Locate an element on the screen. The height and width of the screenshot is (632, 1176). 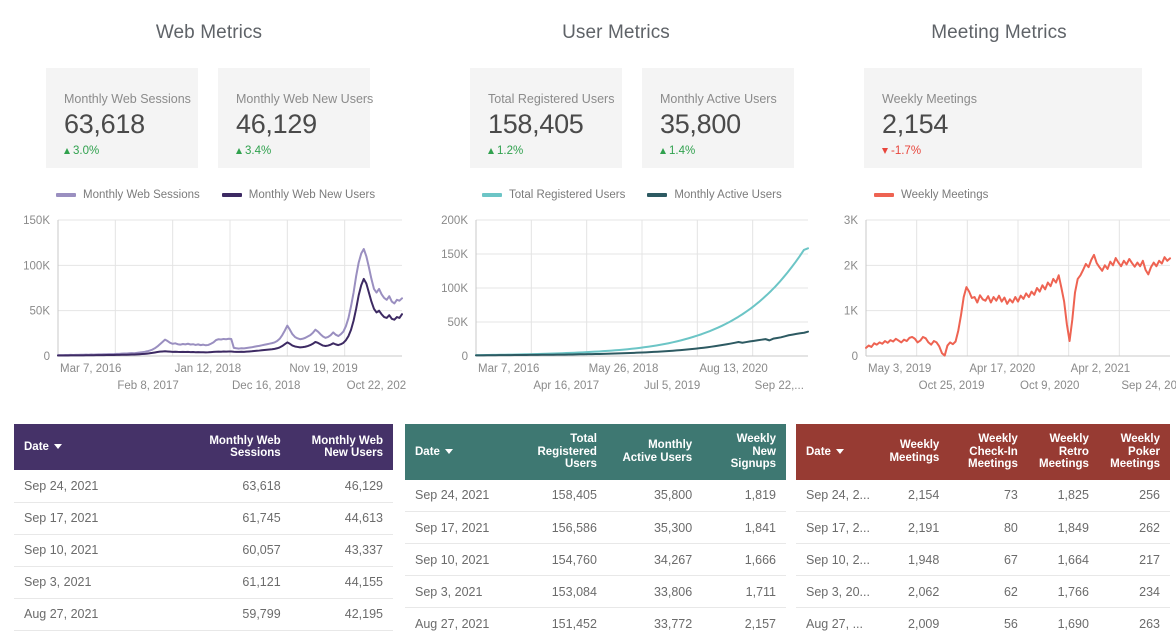
kpi-card-total-registered-users: Total Registered Users 158,405 1.2% is located at coordinates (546, 118).